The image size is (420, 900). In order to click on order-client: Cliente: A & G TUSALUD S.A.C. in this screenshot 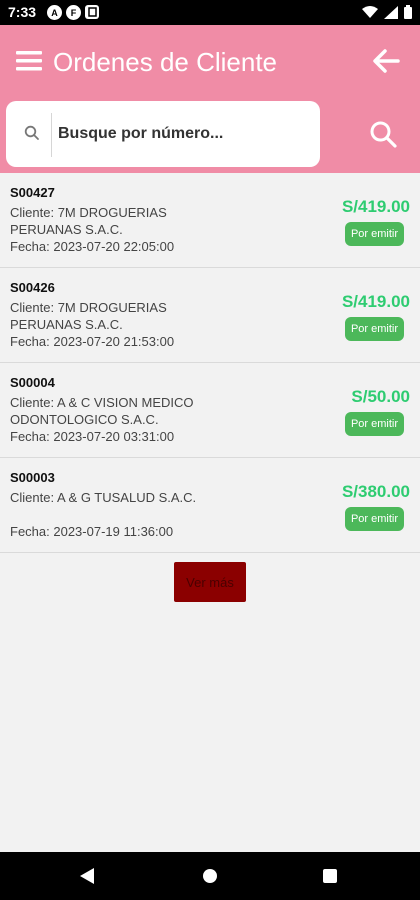, I will do `click(103, 497)`.